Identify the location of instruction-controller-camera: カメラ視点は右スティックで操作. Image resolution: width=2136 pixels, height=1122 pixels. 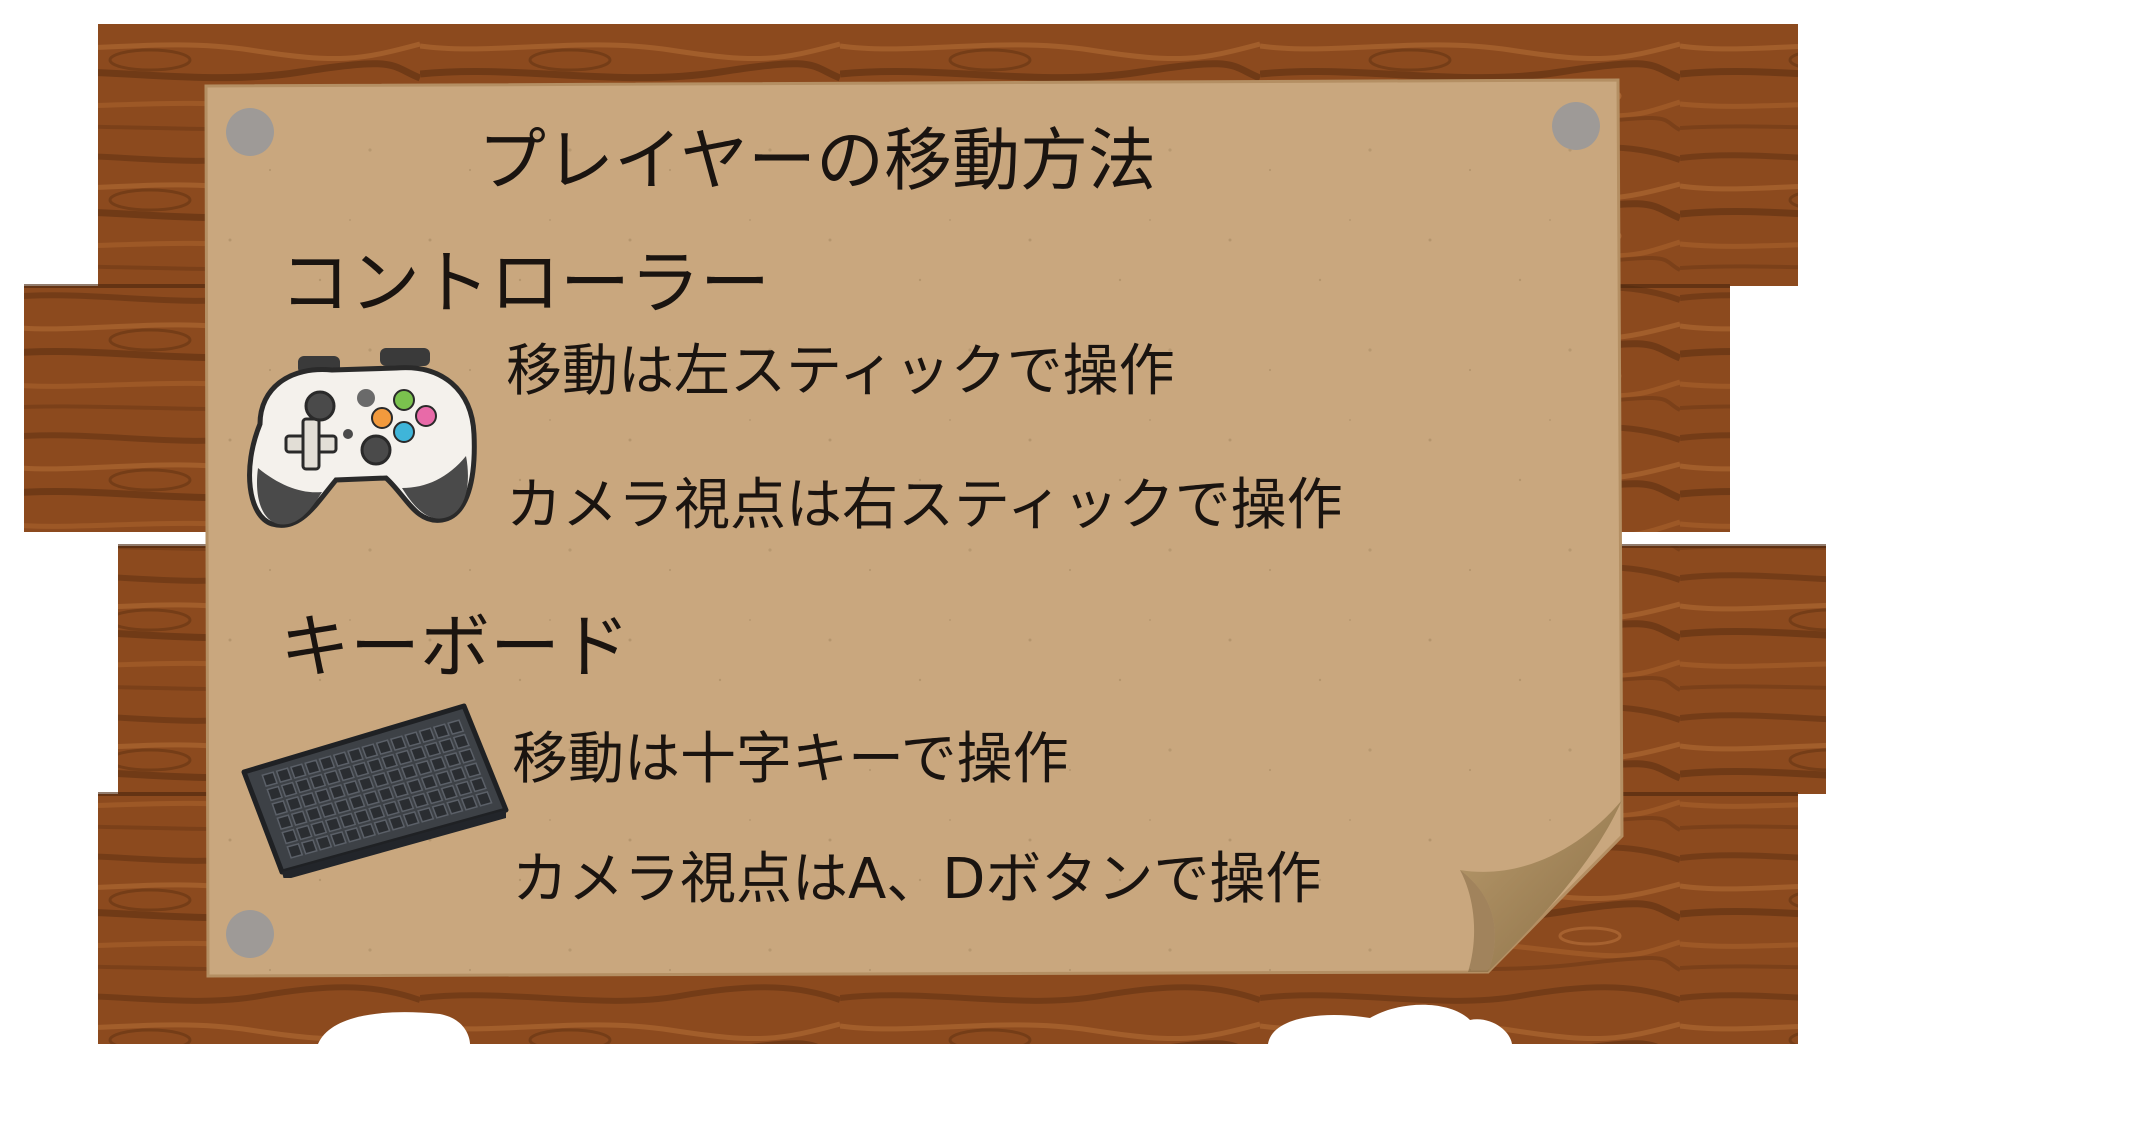
(924, 505).